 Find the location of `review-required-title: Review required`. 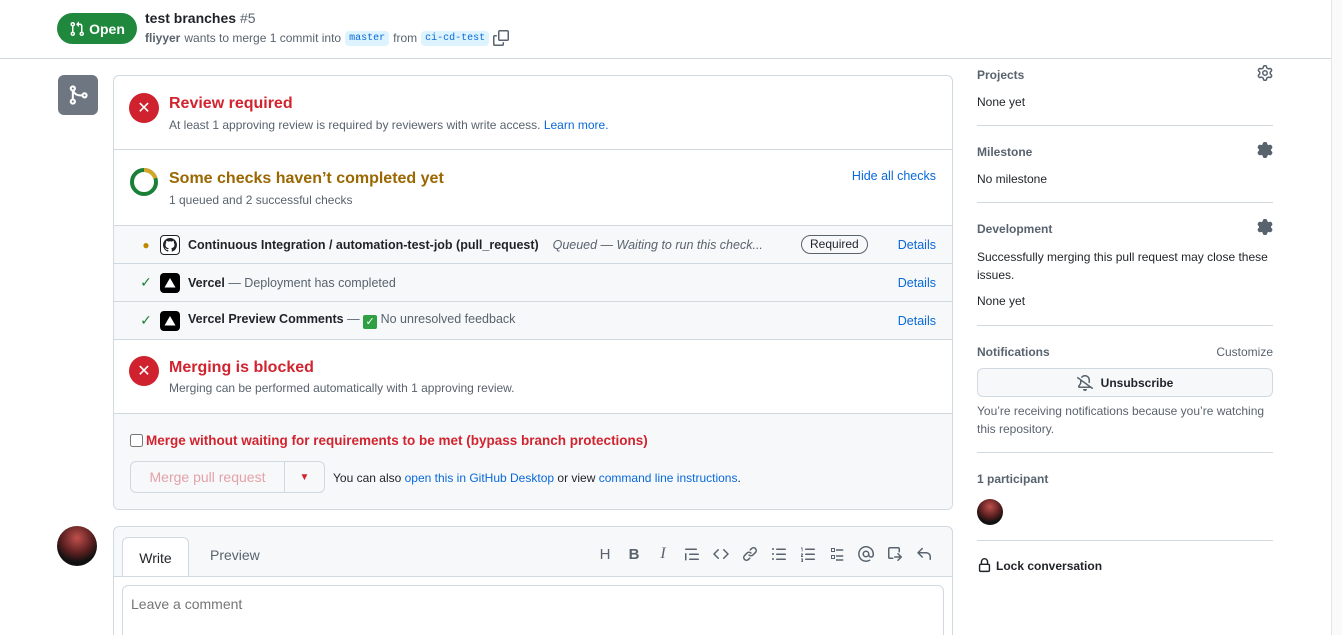

review-required-title: Review required is located at coordinates (231, 103).